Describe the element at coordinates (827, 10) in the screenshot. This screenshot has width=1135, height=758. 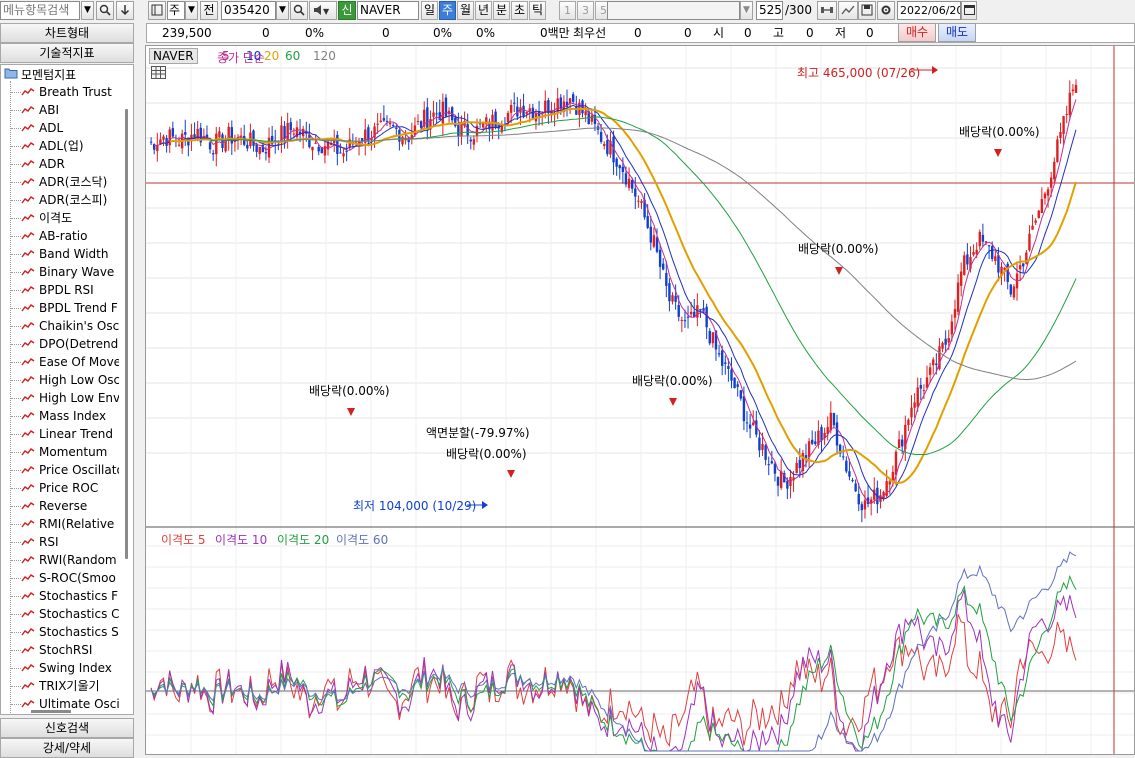
I see `expand-icon` at that location.